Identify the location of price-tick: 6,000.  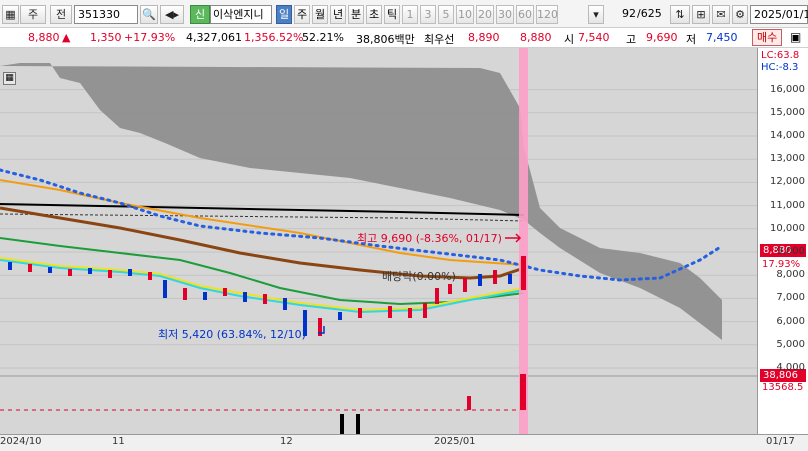
(790, 321).